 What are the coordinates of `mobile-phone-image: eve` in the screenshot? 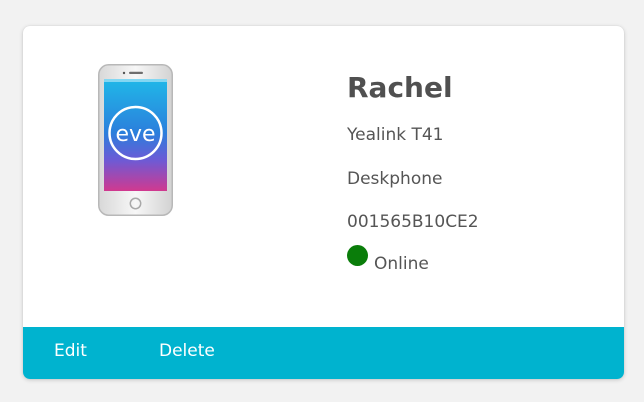 It's located at (135, 140).